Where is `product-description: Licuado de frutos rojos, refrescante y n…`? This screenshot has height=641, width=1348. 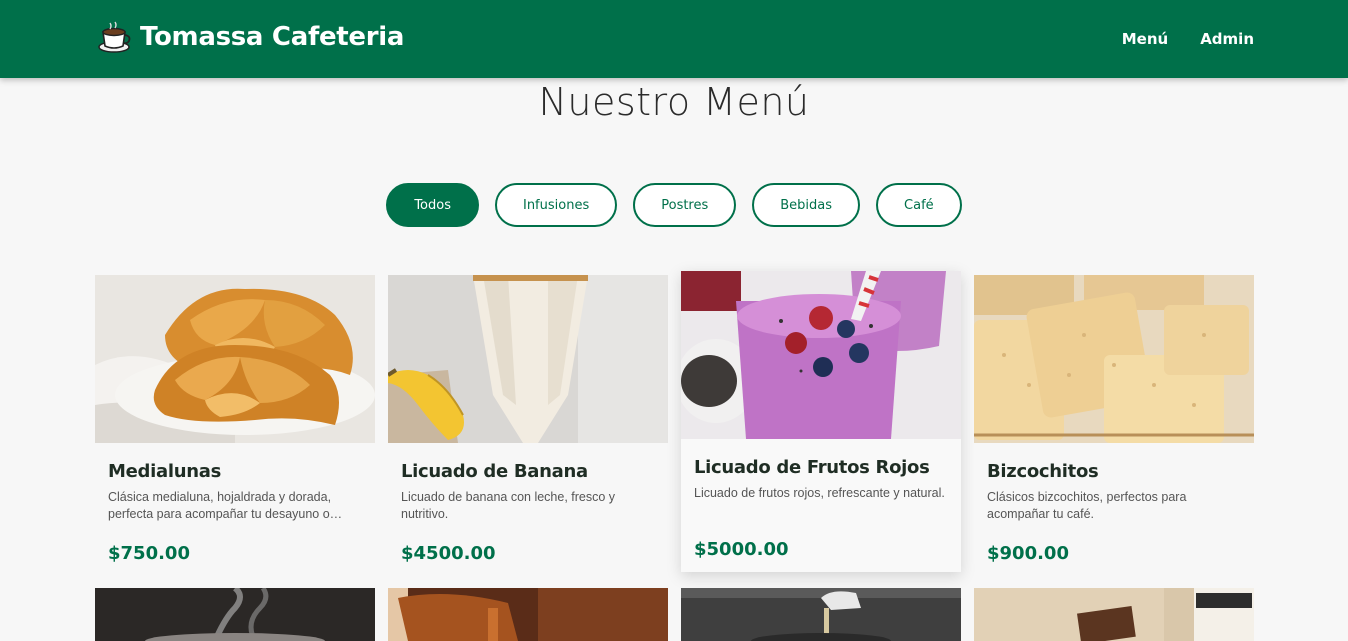
product-description: Licuado de frutos rojos, refrescante y n… is located at coordinates (819, 493).